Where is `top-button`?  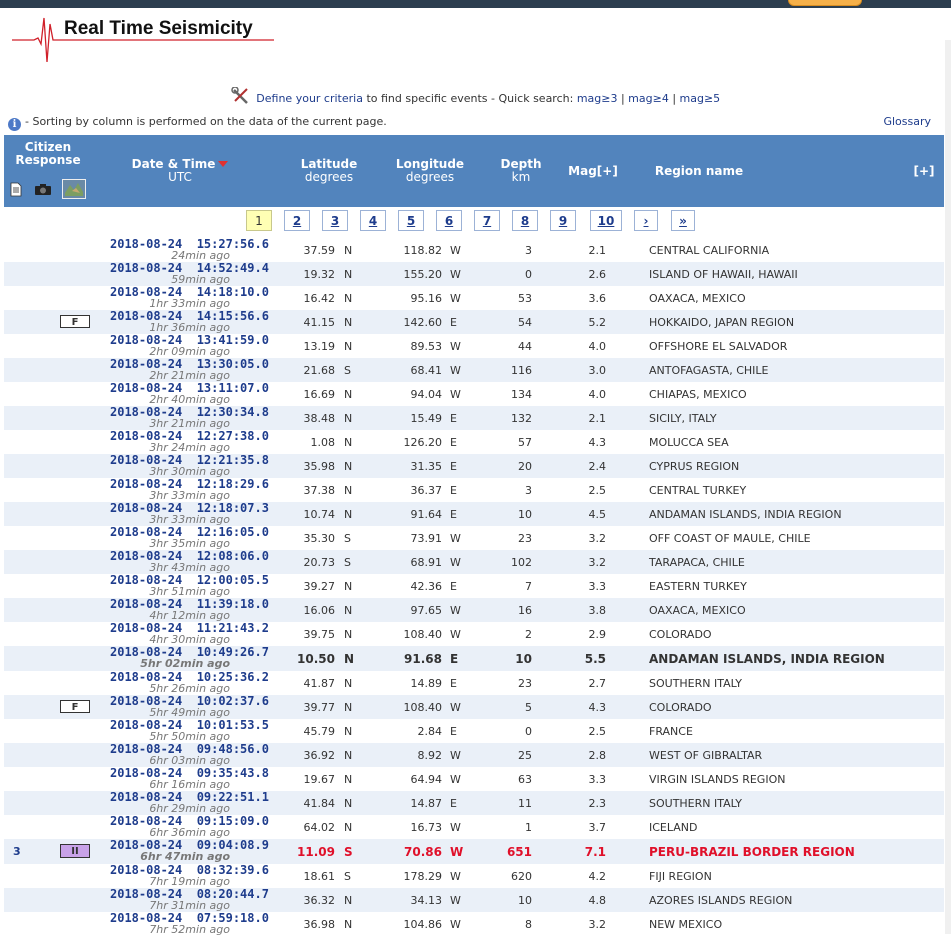
top-button is located at coordinates (825, 3).